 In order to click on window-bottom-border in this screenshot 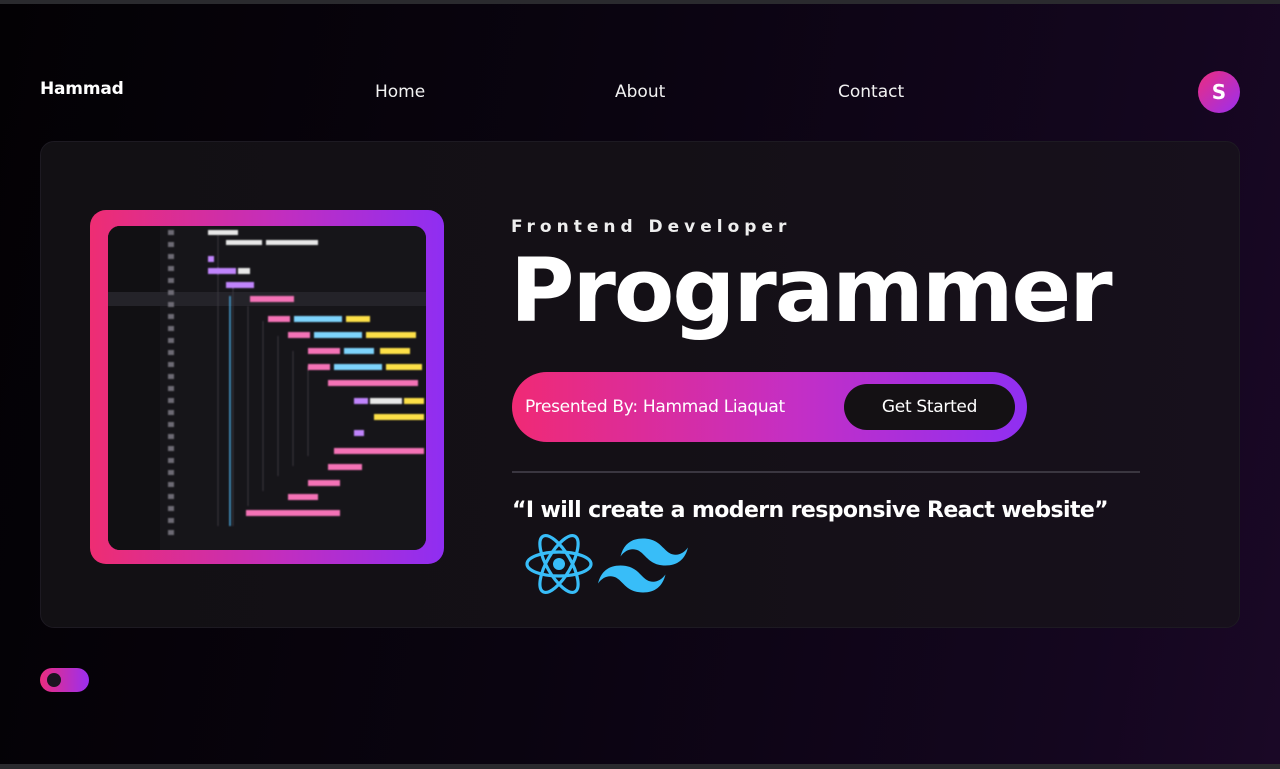, I will do `click(640, 766)`.